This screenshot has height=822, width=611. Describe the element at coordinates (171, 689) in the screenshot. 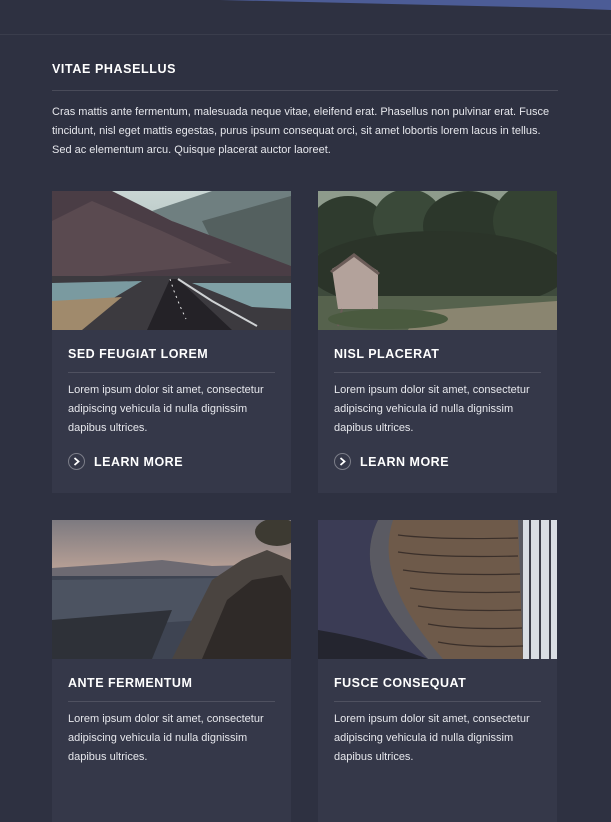

I see `card-title: ANTE FERMENTUM` at that location.